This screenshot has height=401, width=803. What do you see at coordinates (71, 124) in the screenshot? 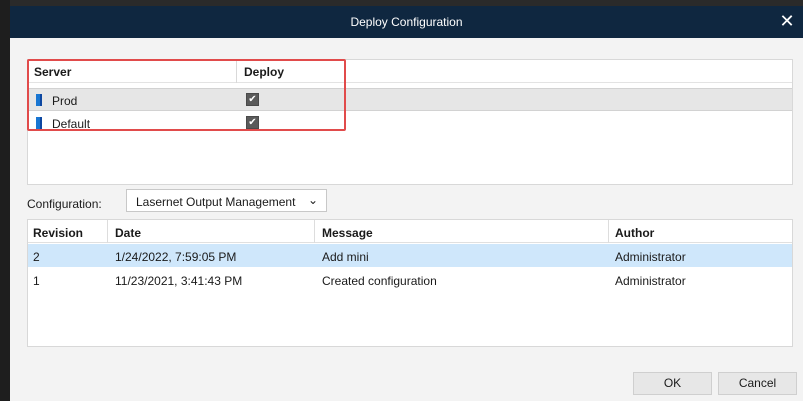
I see `server-name: Default` at bounding box center [71, 124].